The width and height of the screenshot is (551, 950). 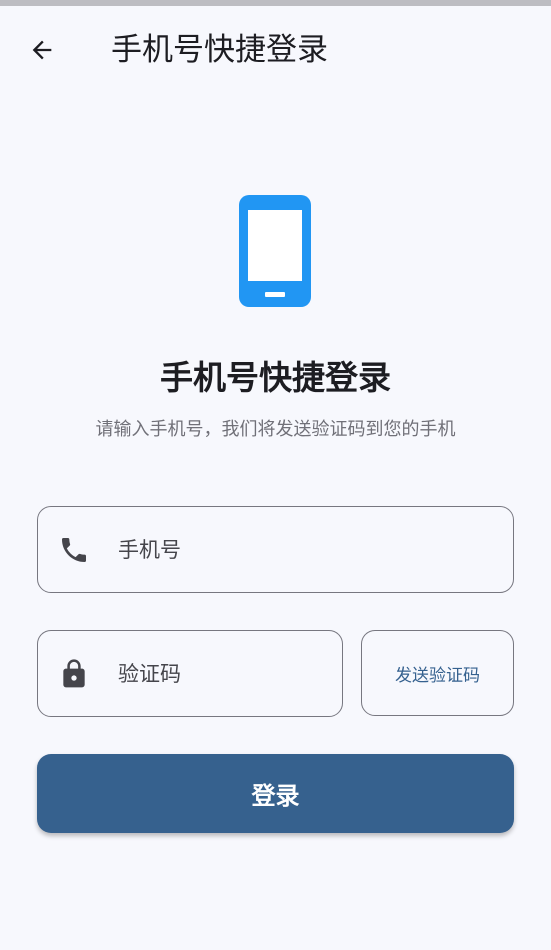 What do you see at coordinates (74, 674) in the screenshot?
I see `lock-icon` at bounding box center [74, 674].